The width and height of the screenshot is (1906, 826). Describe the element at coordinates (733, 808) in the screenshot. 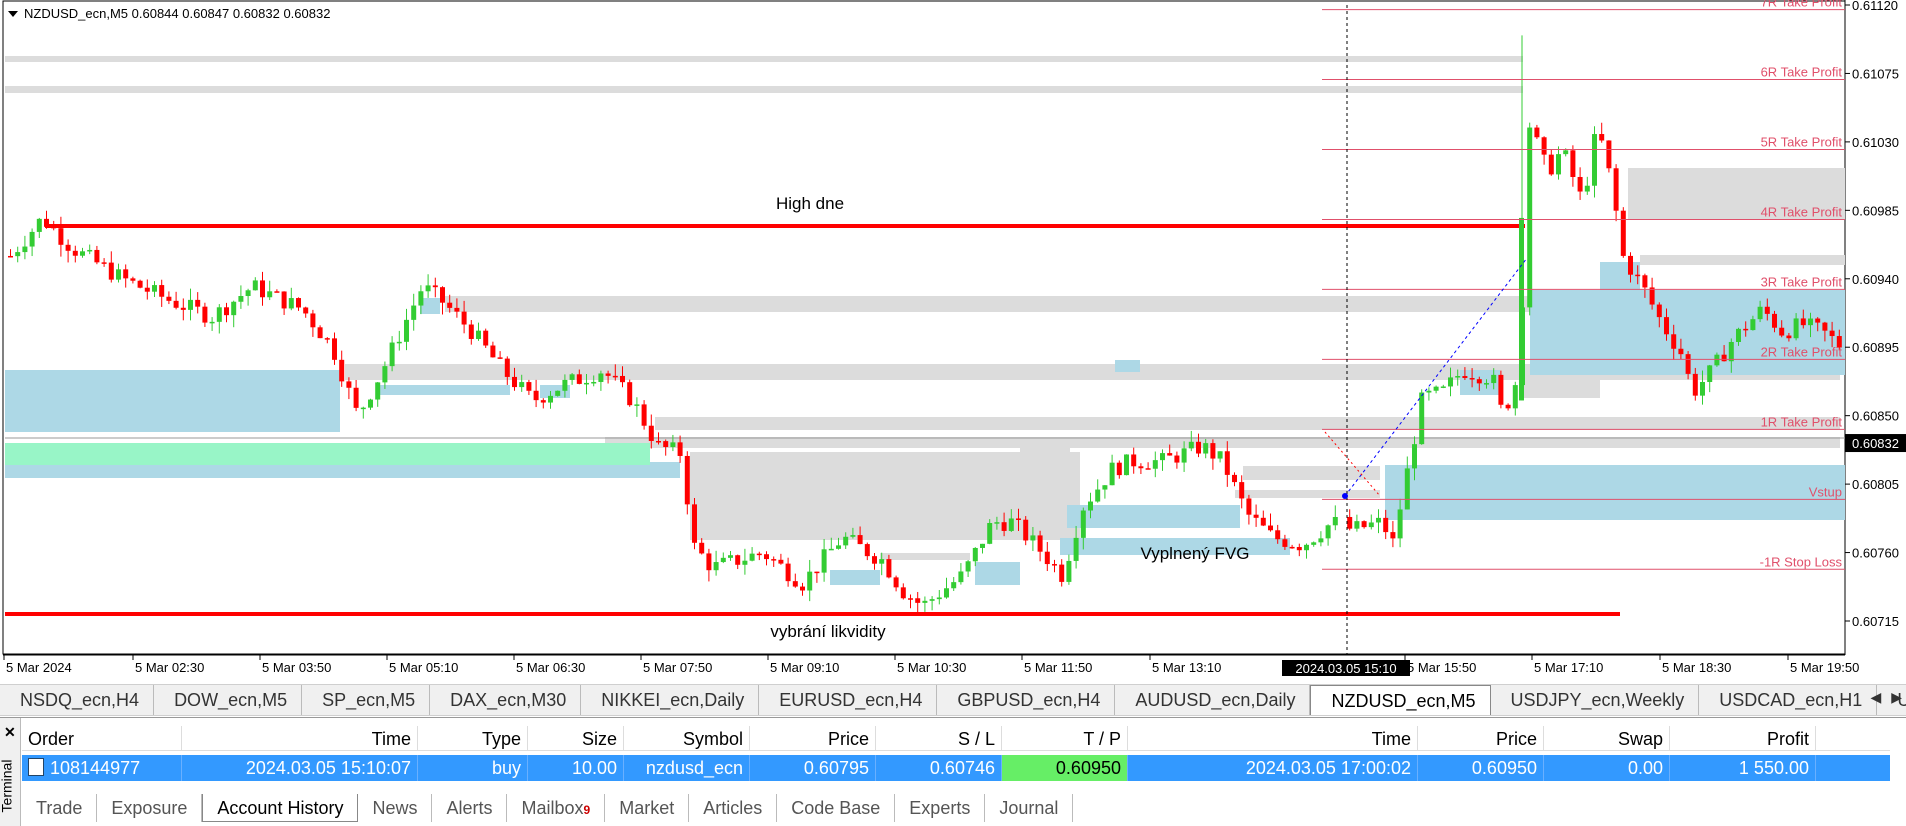

I see `tab-articles: Articles` at that location.